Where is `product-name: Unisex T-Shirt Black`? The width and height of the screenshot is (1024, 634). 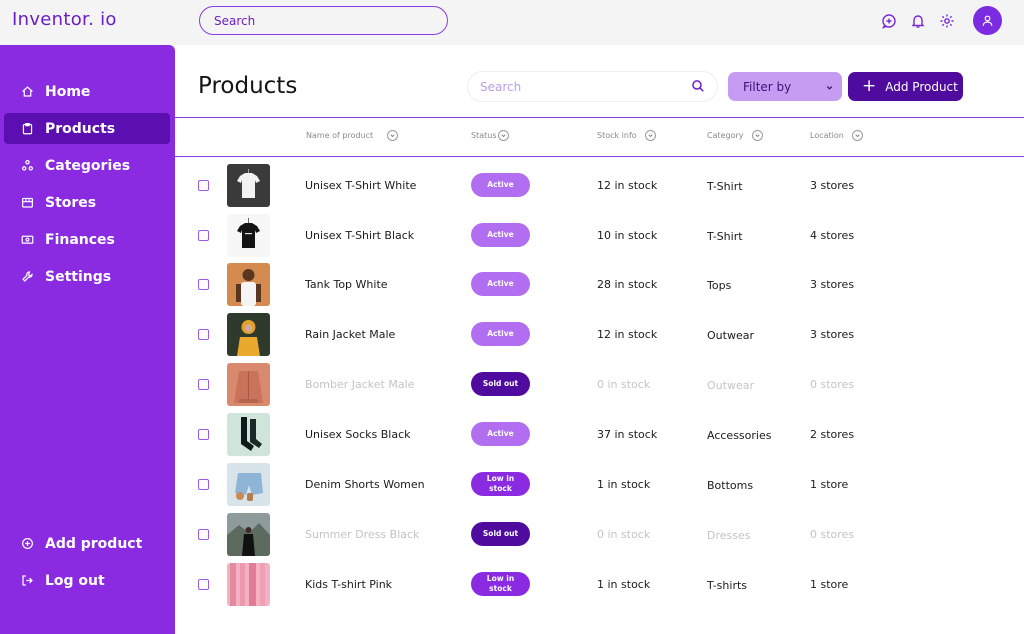
product-name: Unisex T-Shirt Black is located at coordinates (359, 235).